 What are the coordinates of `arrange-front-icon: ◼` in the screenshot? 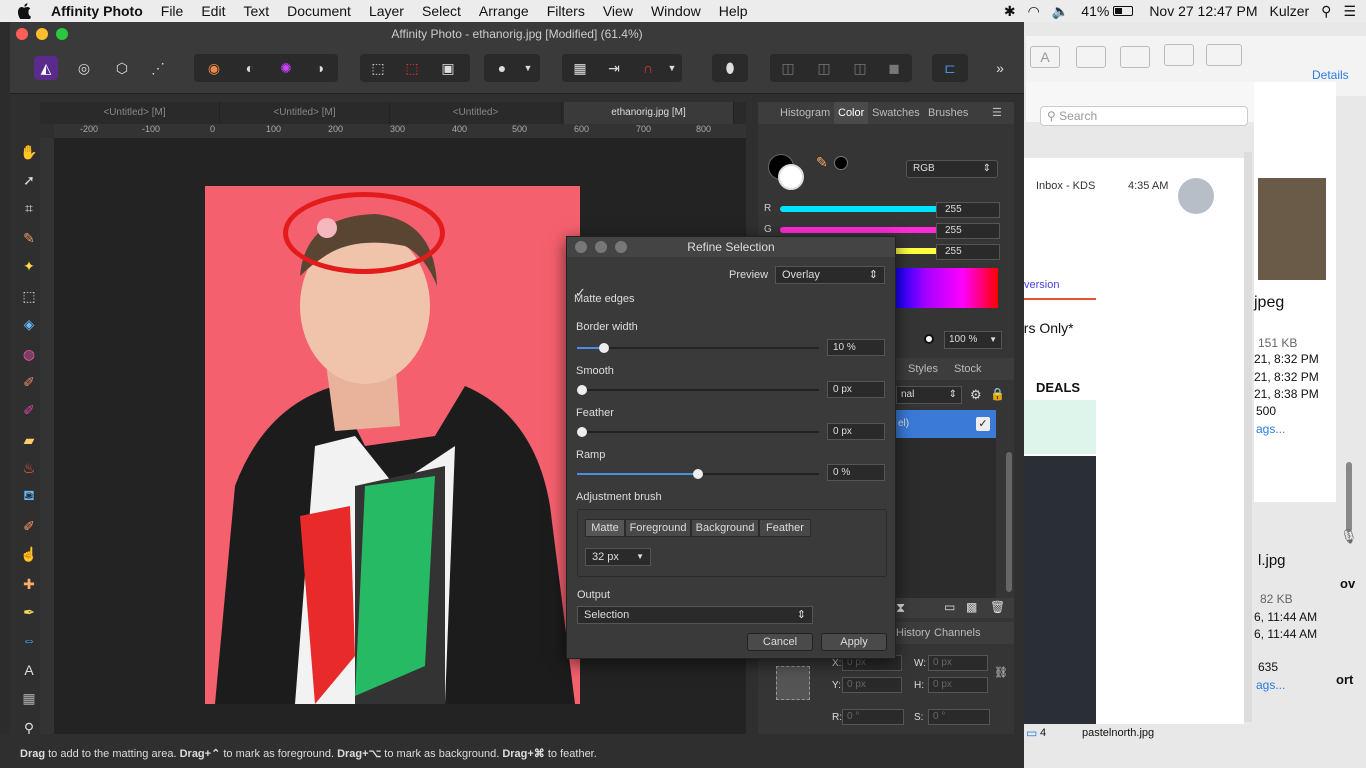 It's located at (894, 68).